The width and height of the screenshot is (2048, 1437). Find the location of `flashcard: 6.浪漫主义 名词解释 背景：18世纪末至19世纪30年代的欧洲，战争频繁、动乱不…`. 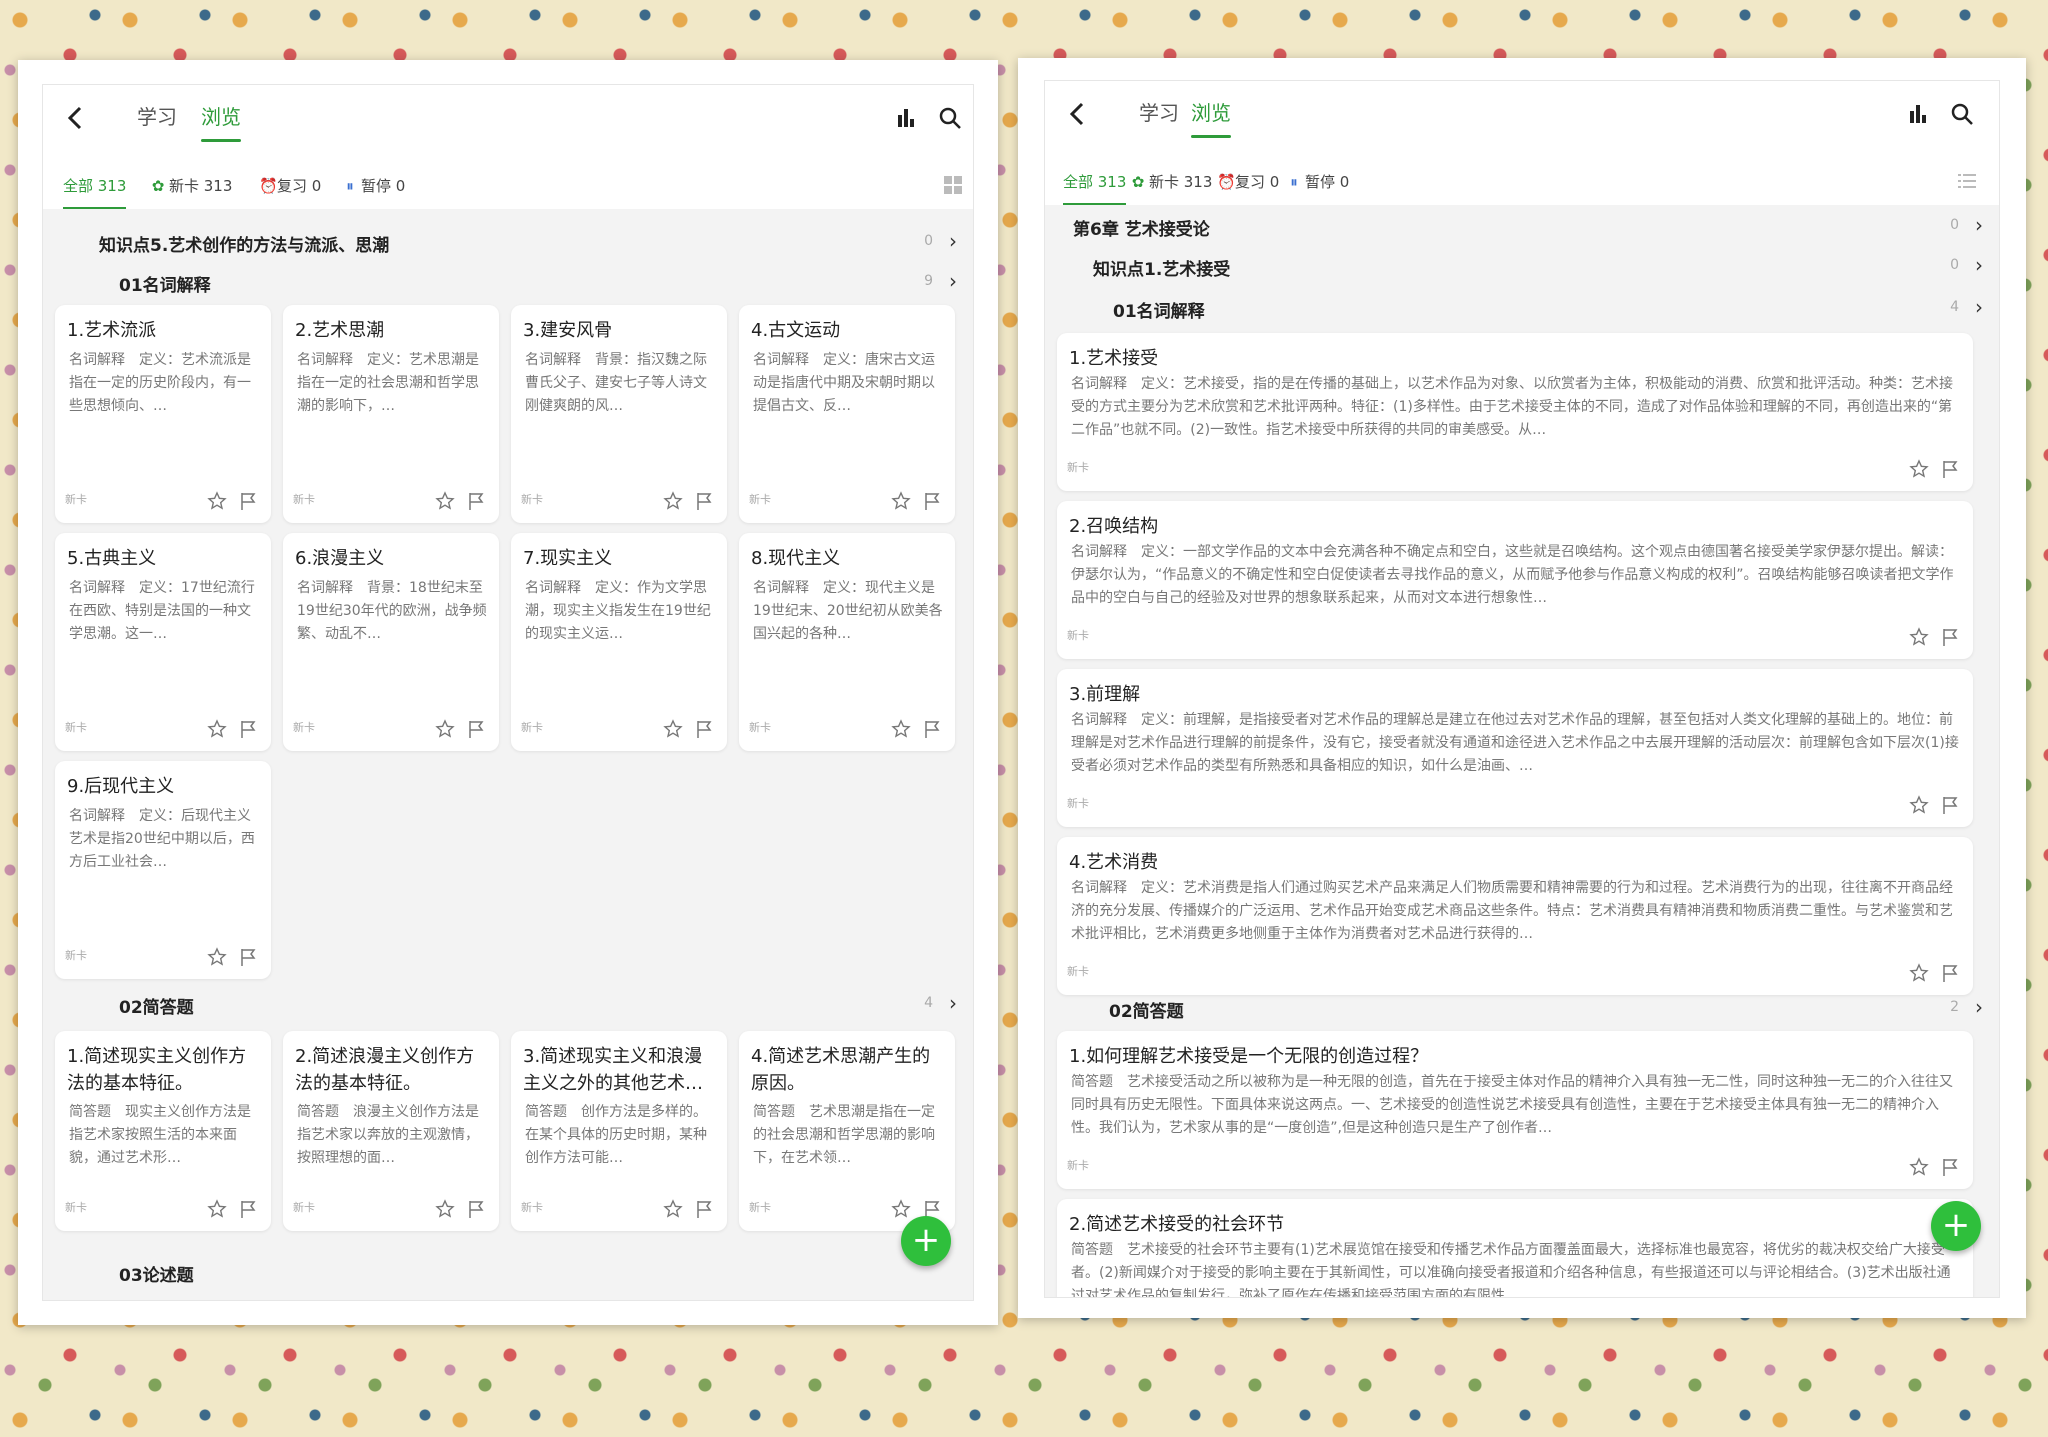

flashcard: 6.浪漫主义 名词解释 背景：18世纪末至19世纪30年代的欧洲，战争频繁、动乱不… is located at coordinates (391, 642).